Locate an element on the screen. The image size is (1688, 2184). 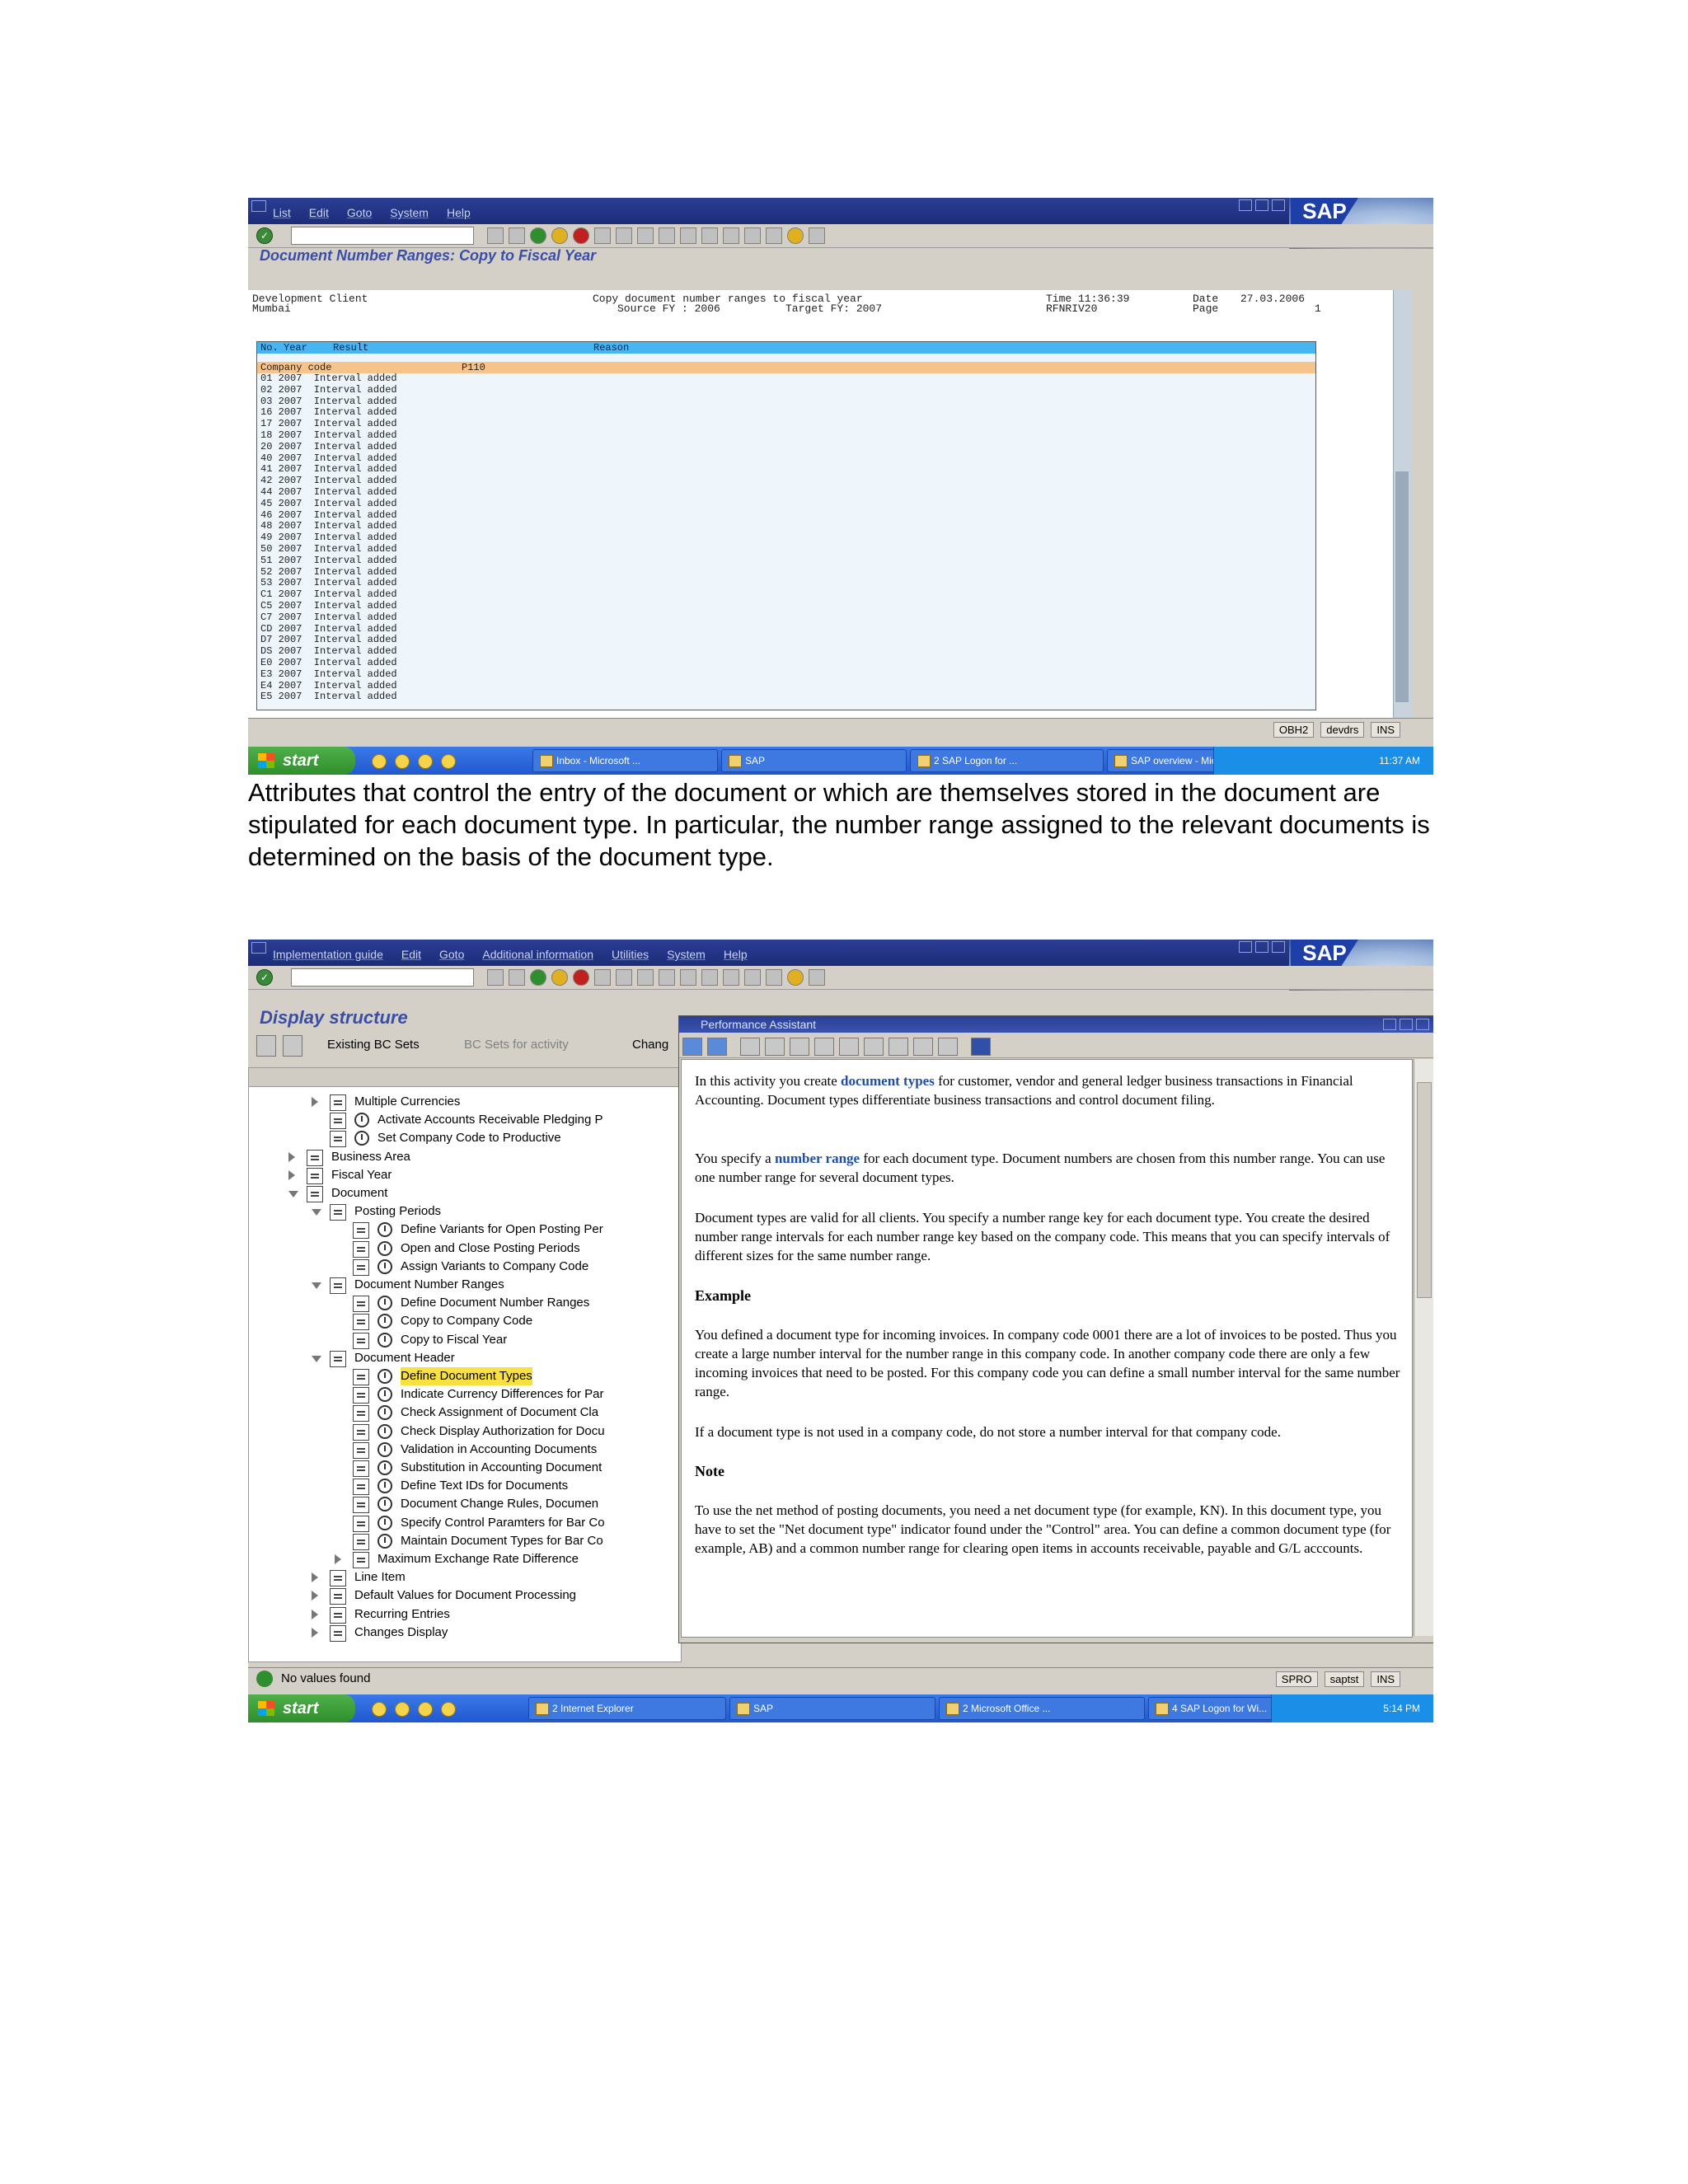
tree-node-label: Set Company Code to Productive is located at coordinates (469, 1138).